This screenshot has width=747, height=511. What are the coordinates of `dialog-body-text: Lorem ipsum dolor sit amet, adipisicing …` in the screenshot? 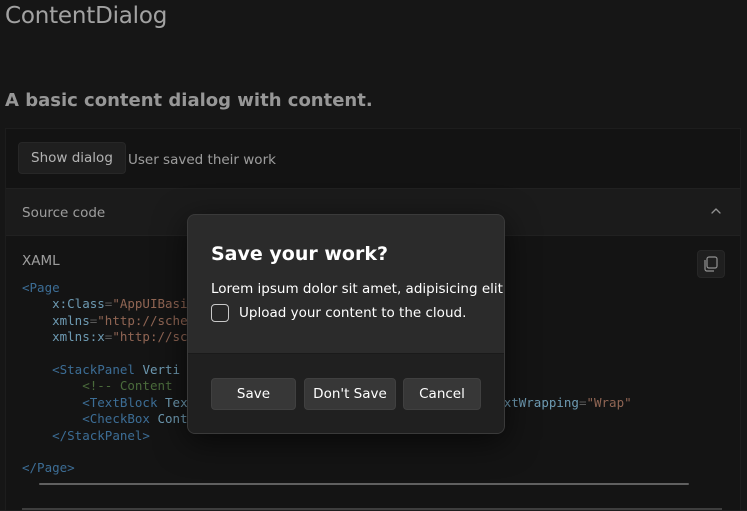 It's located at (358, 289).